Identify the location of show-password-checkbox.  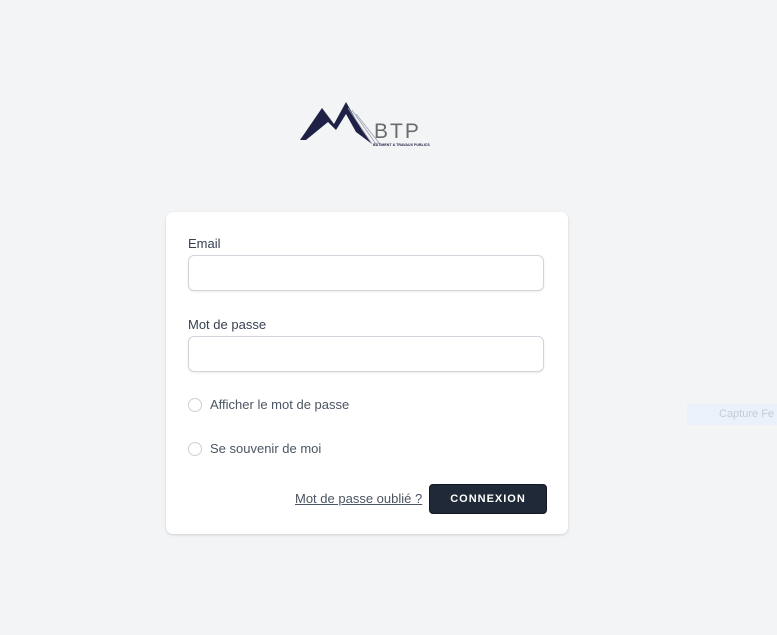
(195, 404).